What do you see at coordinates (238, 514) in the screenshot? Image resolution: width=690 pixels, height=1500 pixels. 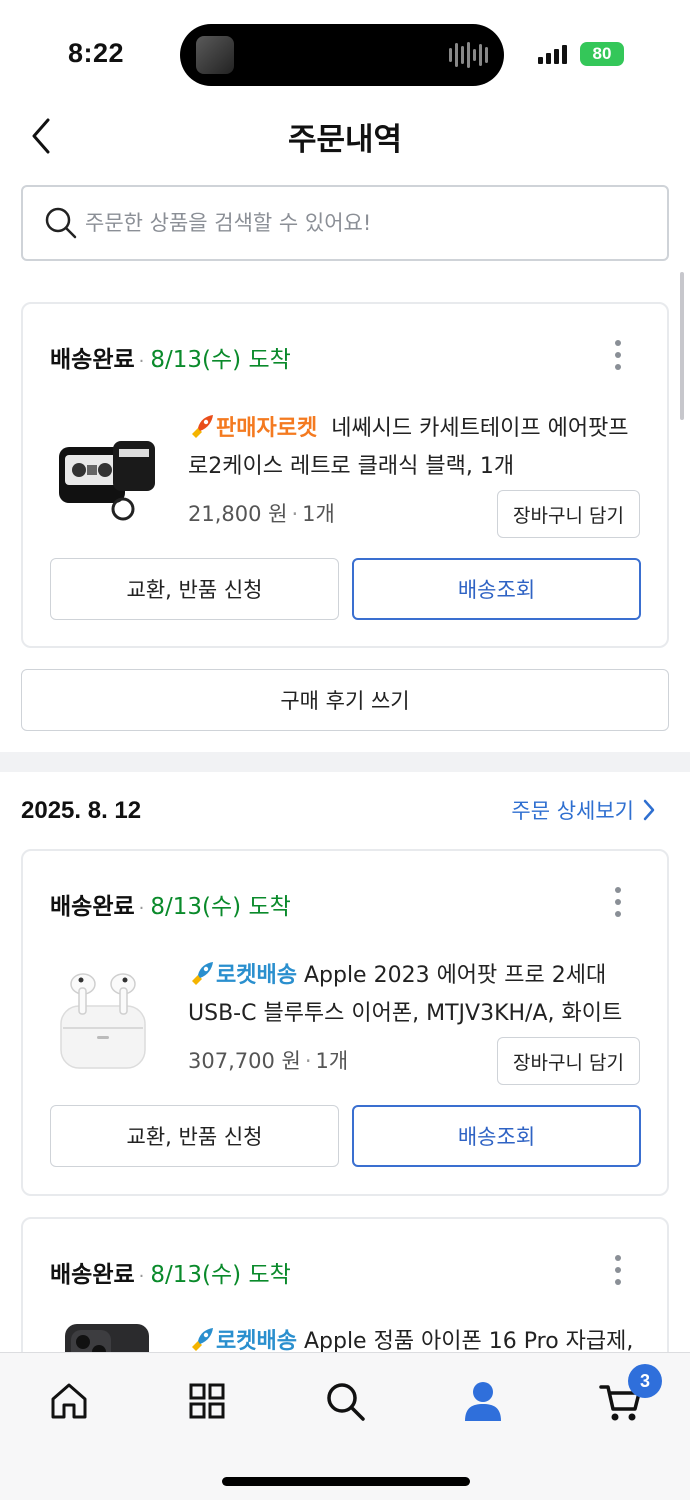 I see `price-value: 21,800 원` at bounding box center [238, 514].